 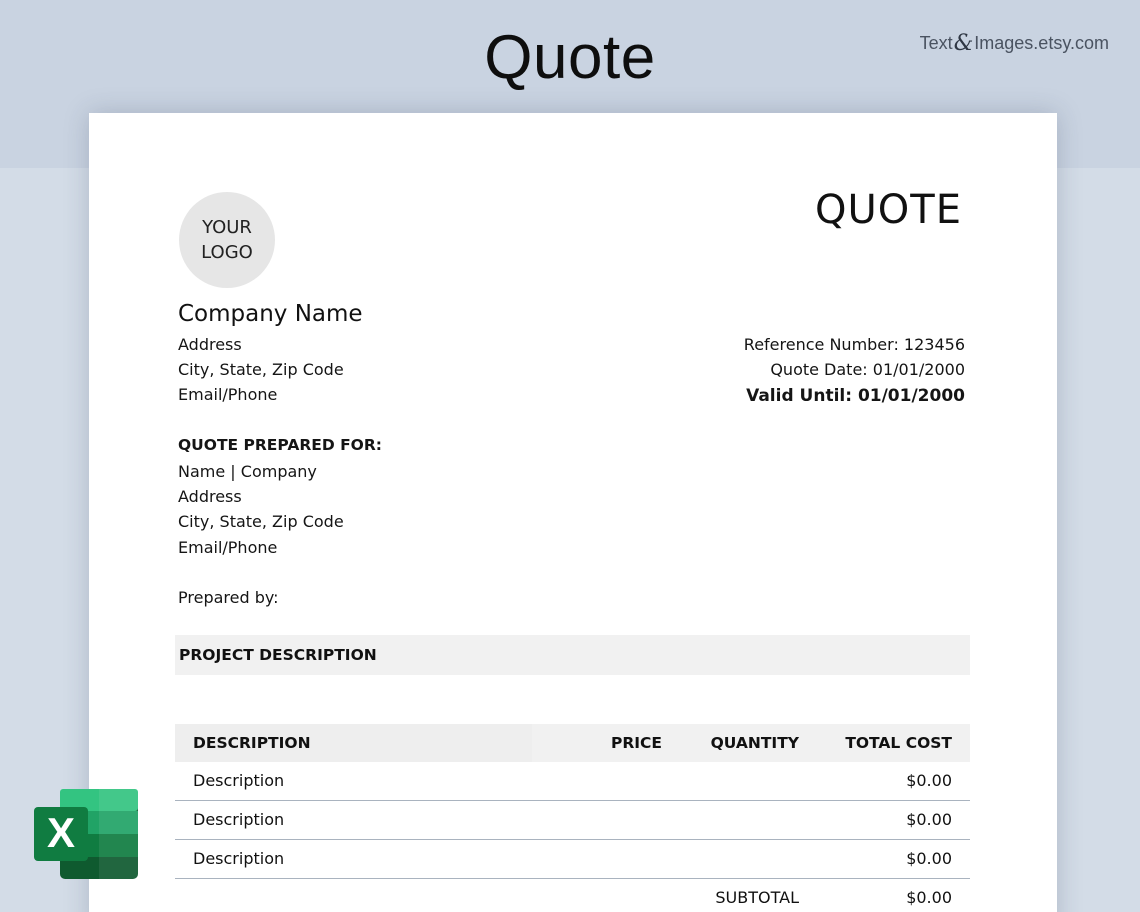 What do you see at coordinates (1041, 43) in the screenshot?
I see `brand-text-right: Images.etsy.com` at bounding box center [1041, 43].